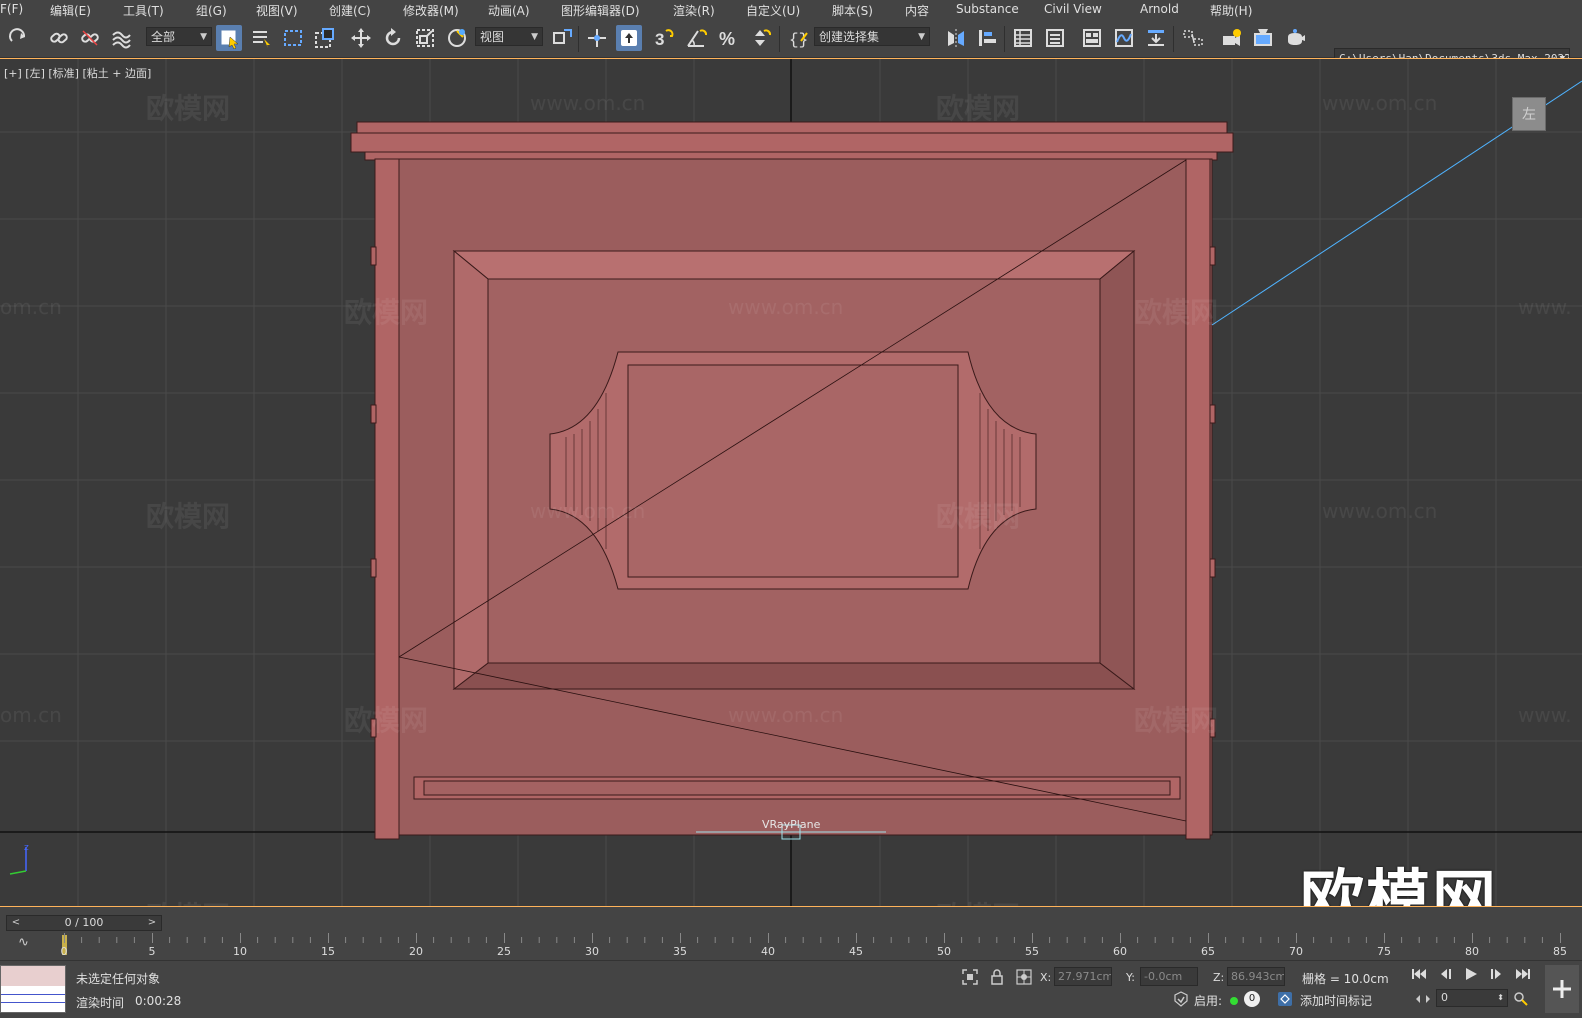  Describe the element at coordinates (23, 942) in the screenshot. I see `curve-editor-mini-icon: ∿` at that location.